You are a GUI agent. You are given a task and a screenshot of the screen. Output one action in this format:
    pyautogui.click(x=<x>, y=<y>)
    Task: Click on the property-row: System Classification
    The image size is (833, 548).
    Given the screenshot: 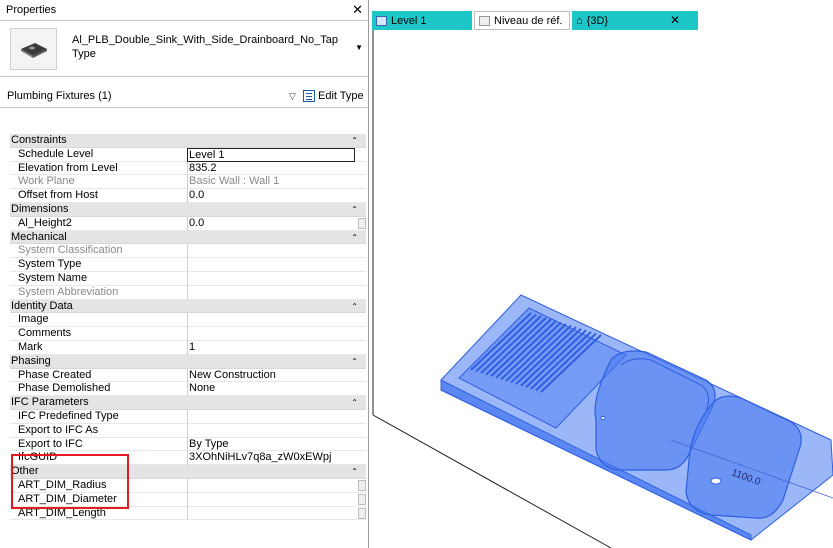 What is the action you would take?
    pyautogui.click(x=188, y=251)
    